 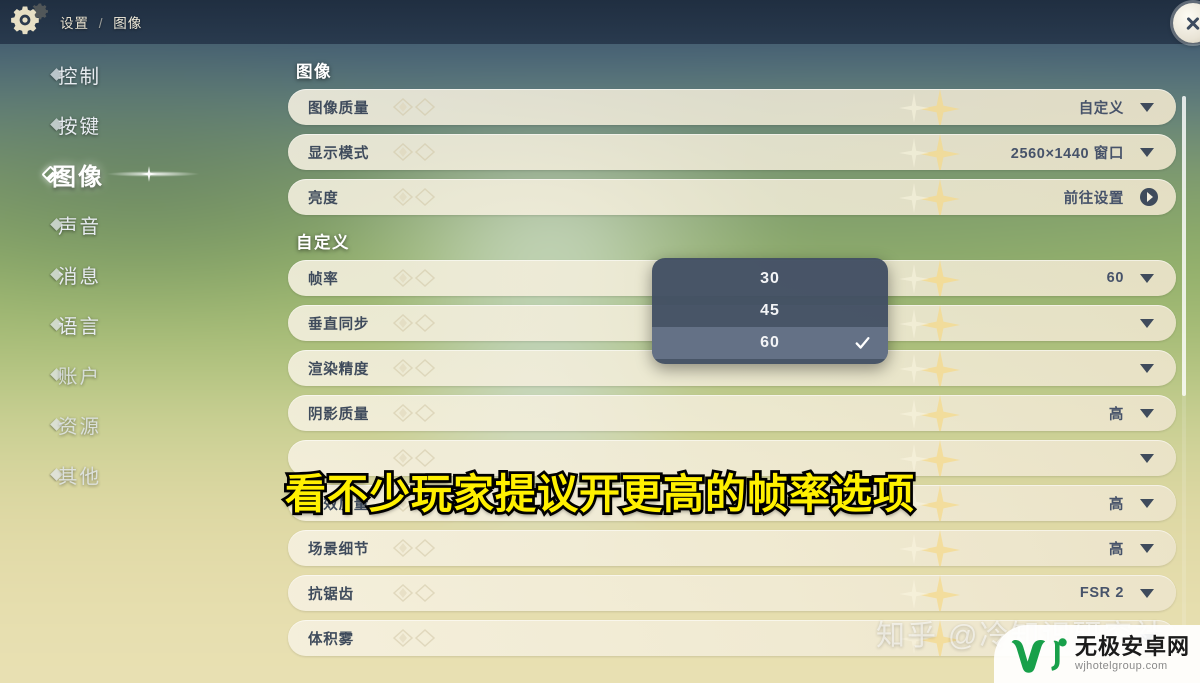 I want to click on wj-name: 无极安卓网, so click(x=1132, y=647).